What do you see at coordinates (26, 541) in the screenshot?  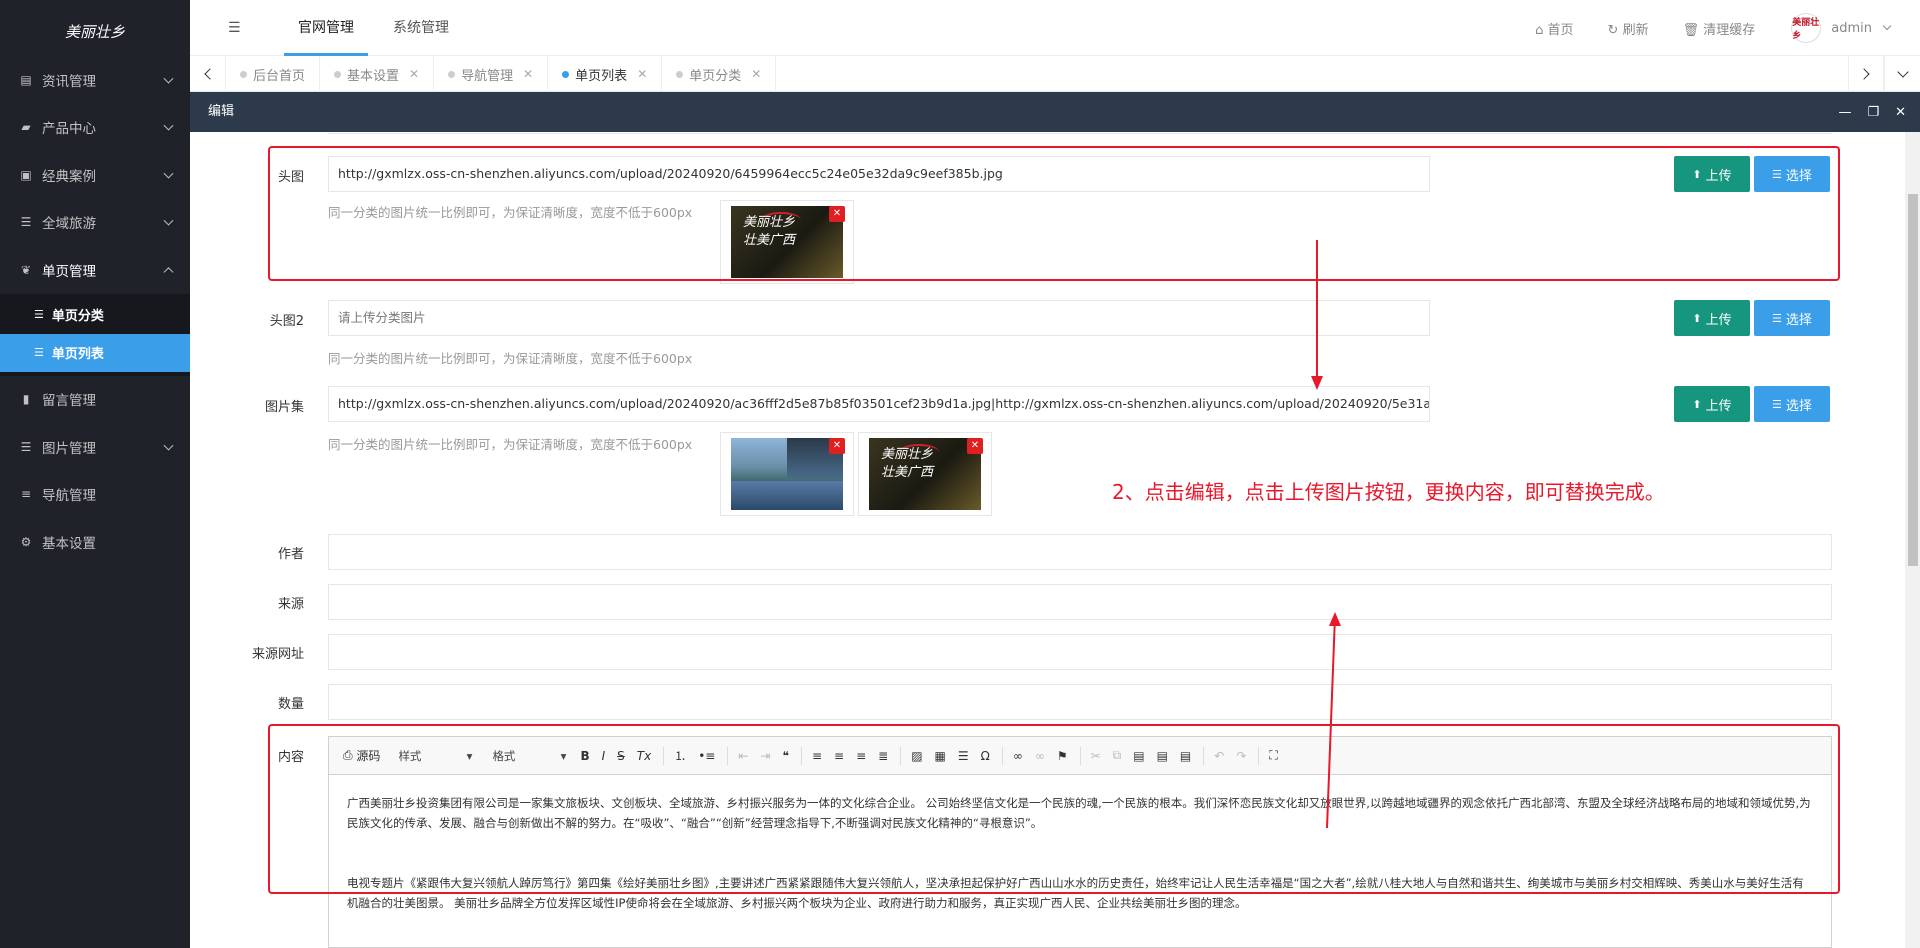 I see `gear-icon: ⚙` at bounding box center [26, 541].